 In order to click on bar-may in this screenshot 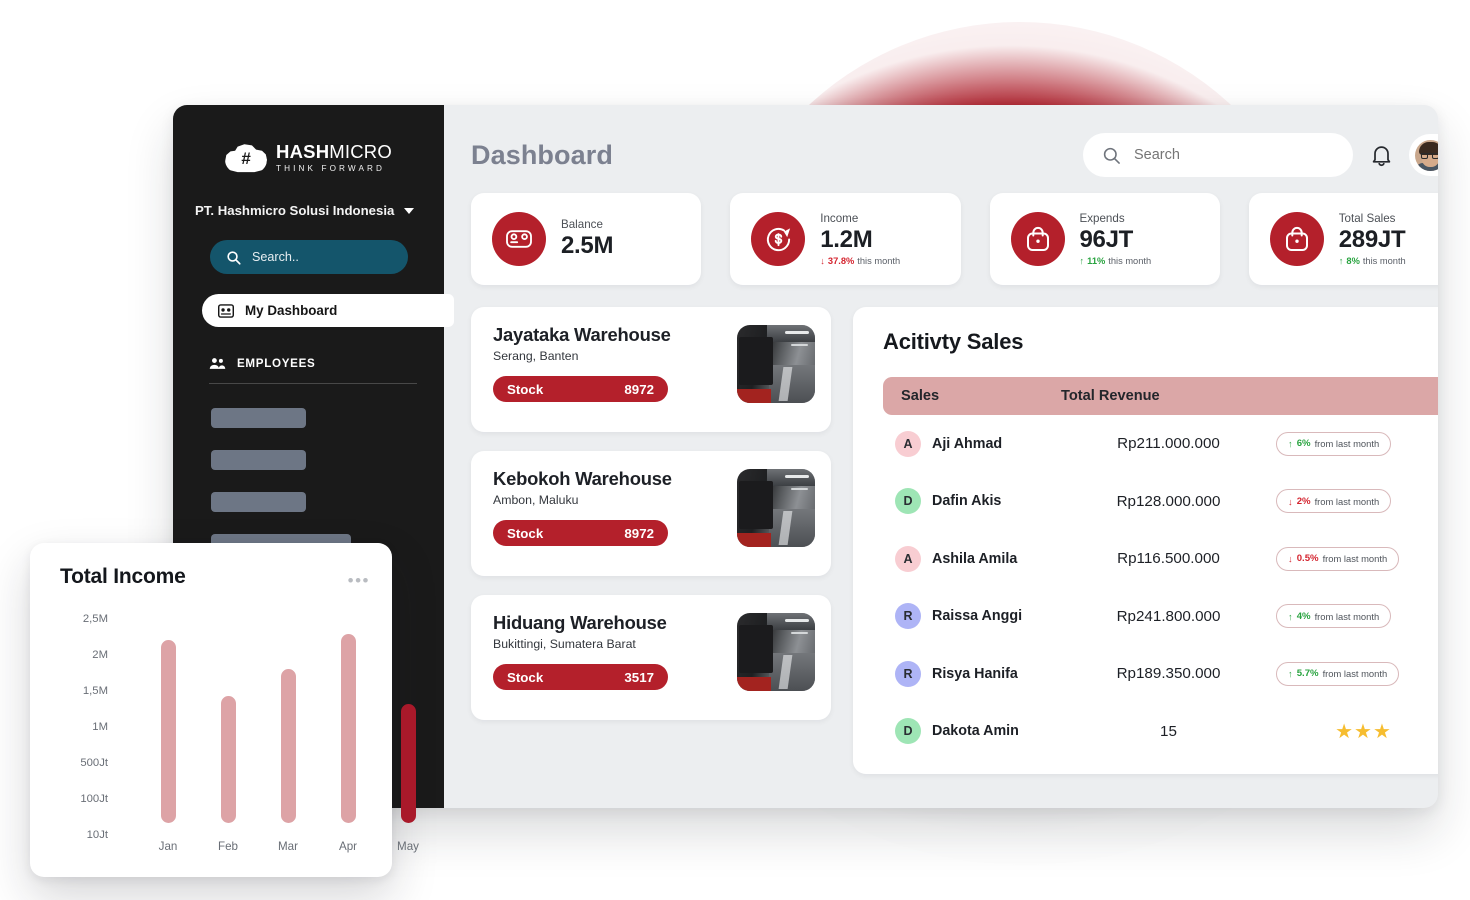, I will do `click(408, 763)`.